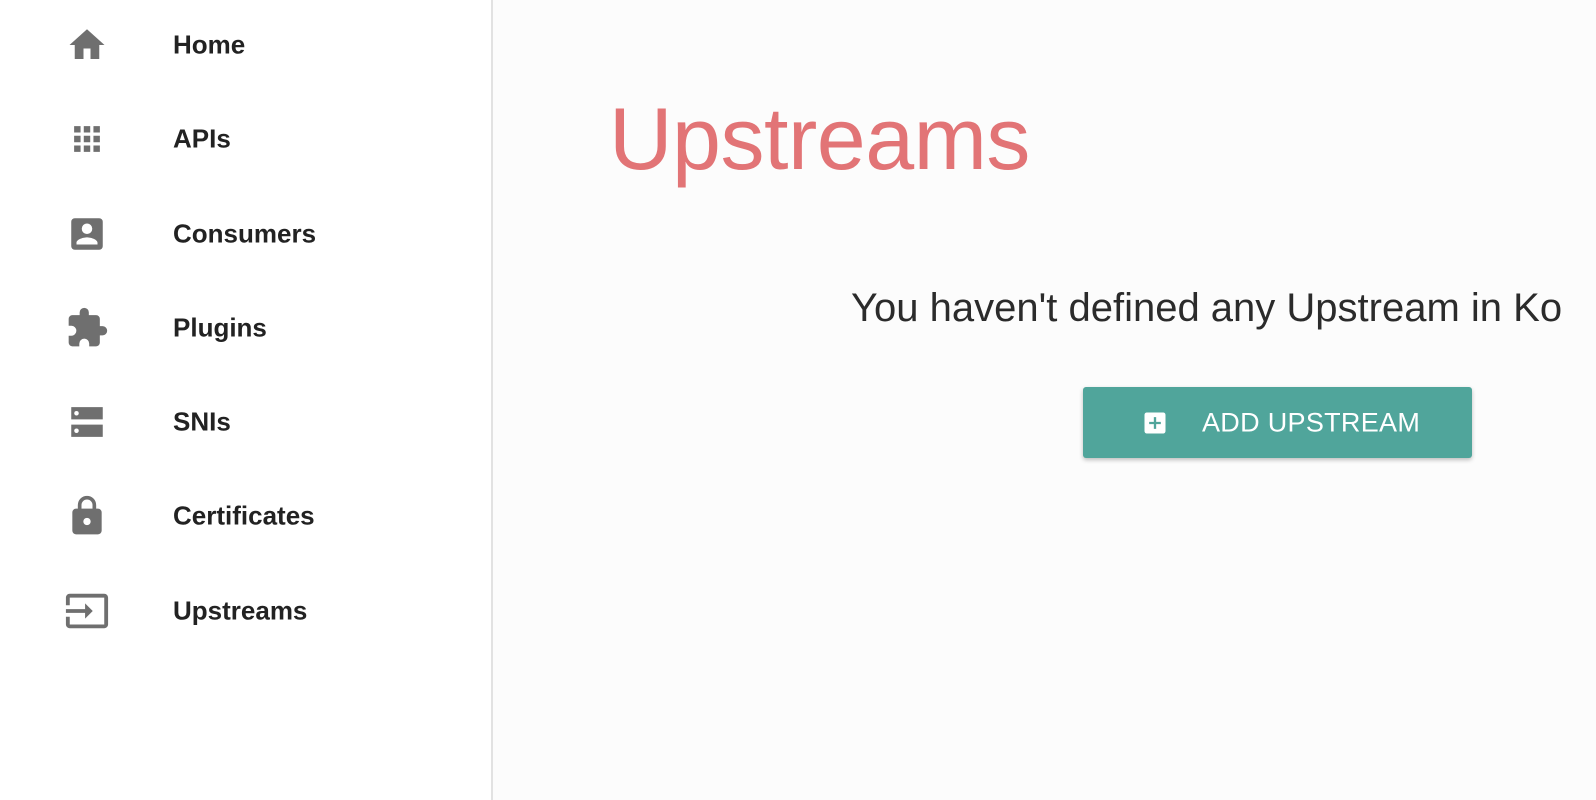 The height and width of the screenshot is (800, 1596). I want to click on sidebar-item-certificates: Certificates, so click(245, 516).